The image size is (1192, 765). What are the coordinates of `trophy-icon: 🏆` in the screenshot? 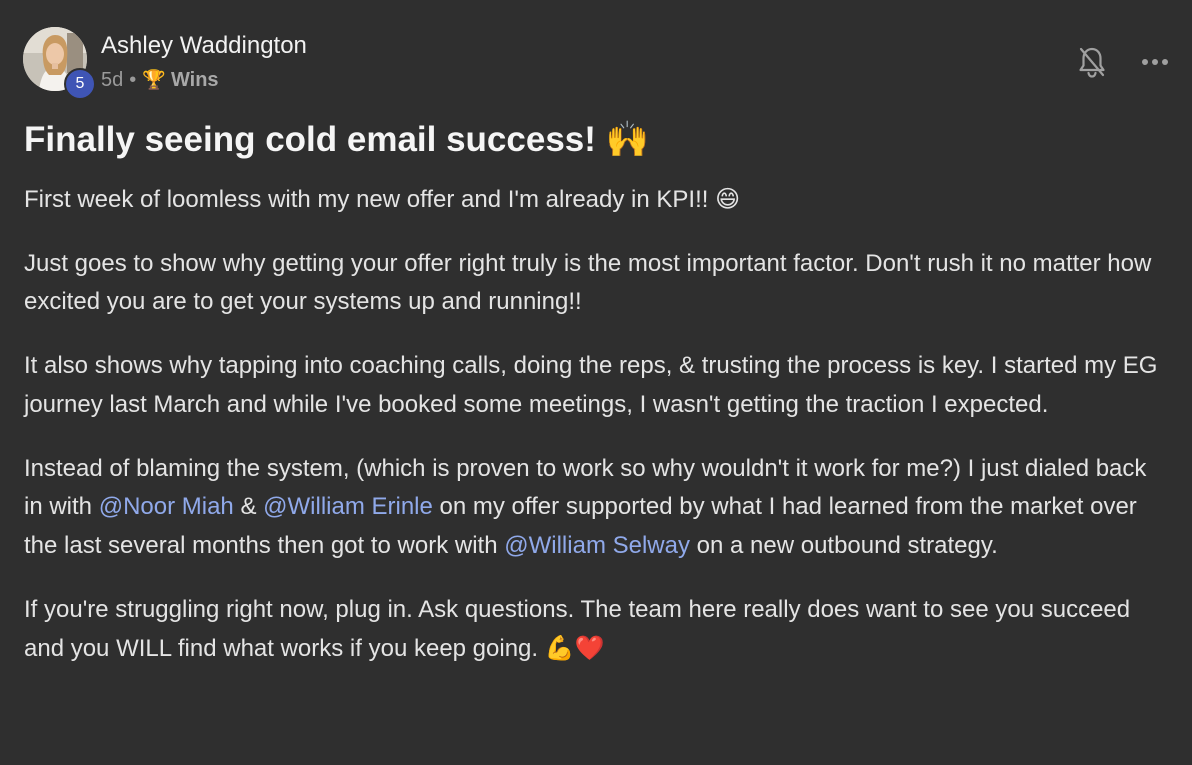 It's located at (154, 80).